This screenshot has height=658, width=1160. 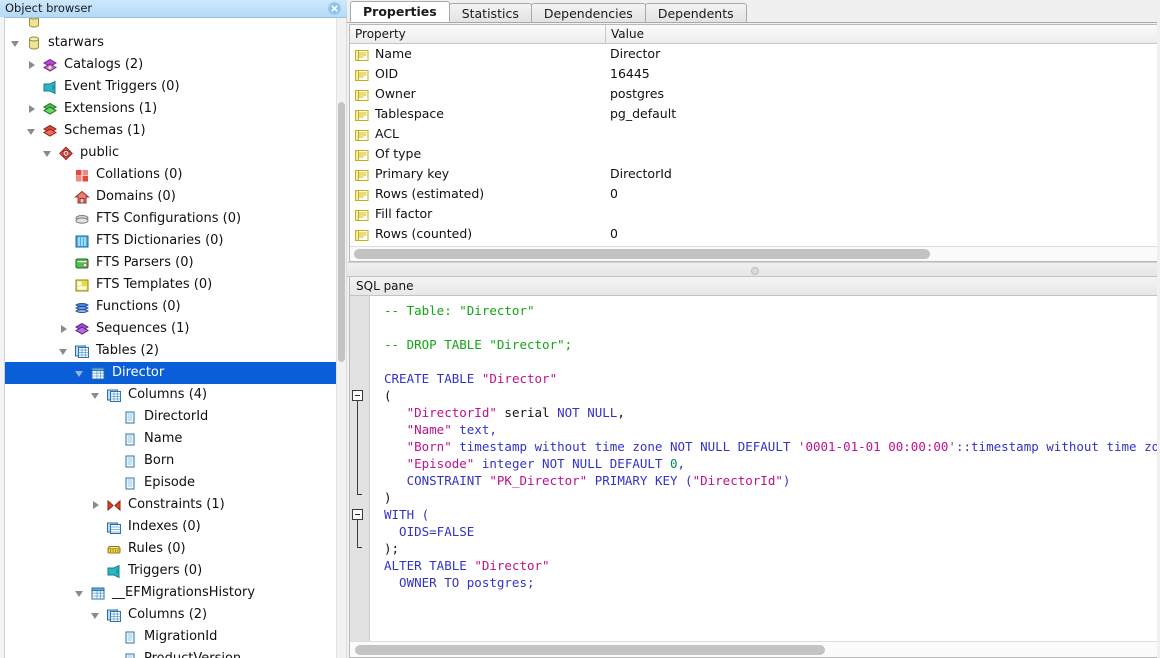 What do you see at coordinates (753, 174) in the screenshot?
I see `property-row: Primary key DirectorId` at bounding box center [753, 174].